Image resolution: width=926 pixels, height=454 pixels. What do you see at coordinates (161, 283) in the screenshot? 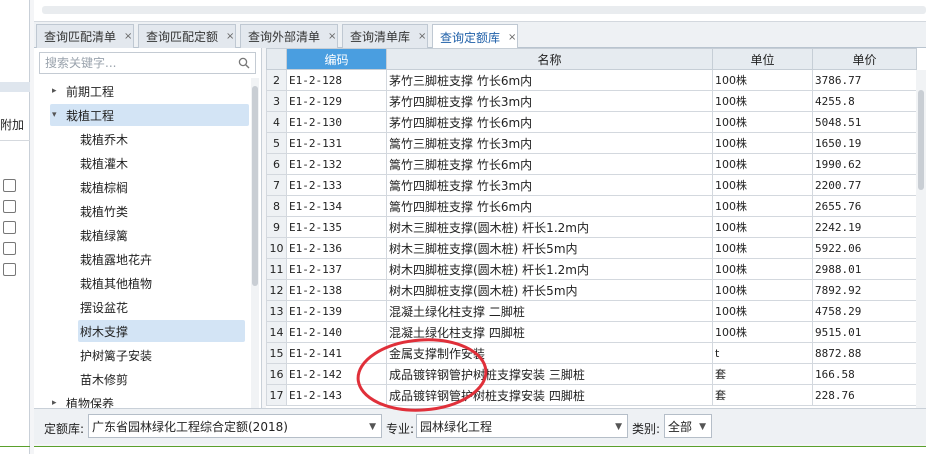
I see `tree-item: 栽植其他植物` at bounding box center [161, 283].